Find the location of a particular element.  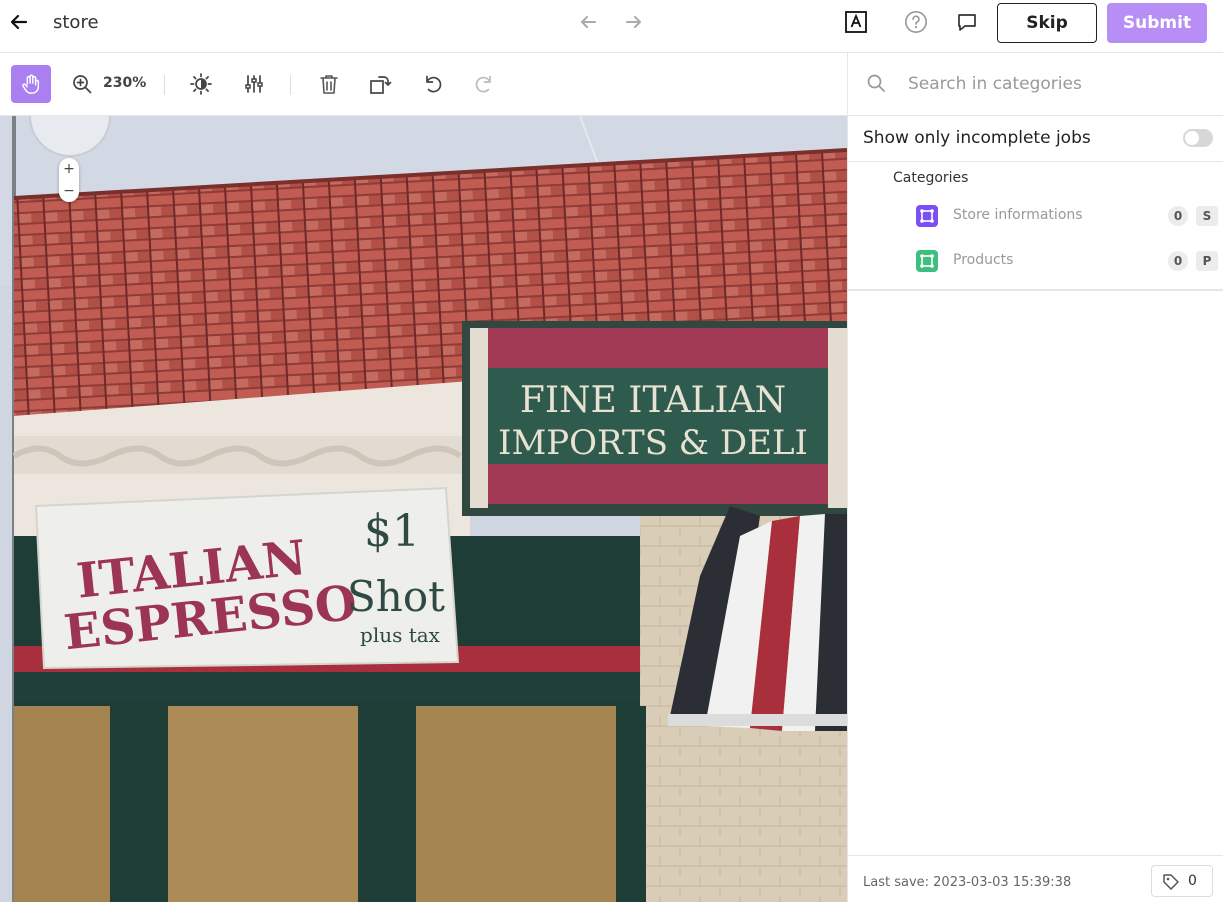

brightness-icon is located at coordinates (201, 84).